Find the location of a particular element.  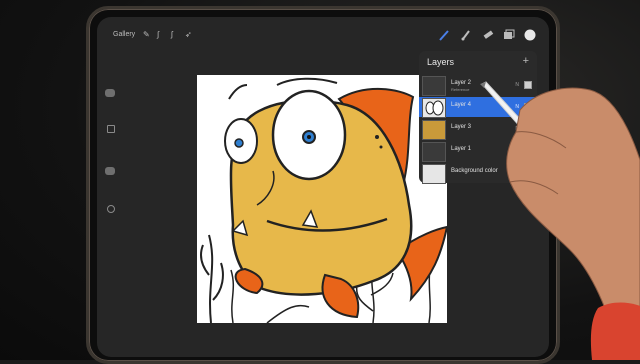

undo-button is located at coordinates (111, 209).